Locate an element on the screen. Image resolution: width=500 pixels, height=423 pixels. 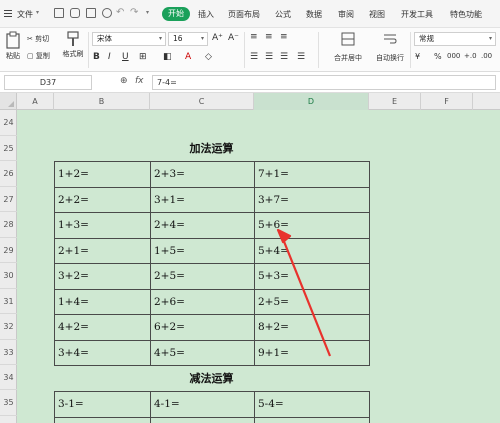
formula-bar: D37 ⊕ fx 7-4= is located at coordinates (250, 82).